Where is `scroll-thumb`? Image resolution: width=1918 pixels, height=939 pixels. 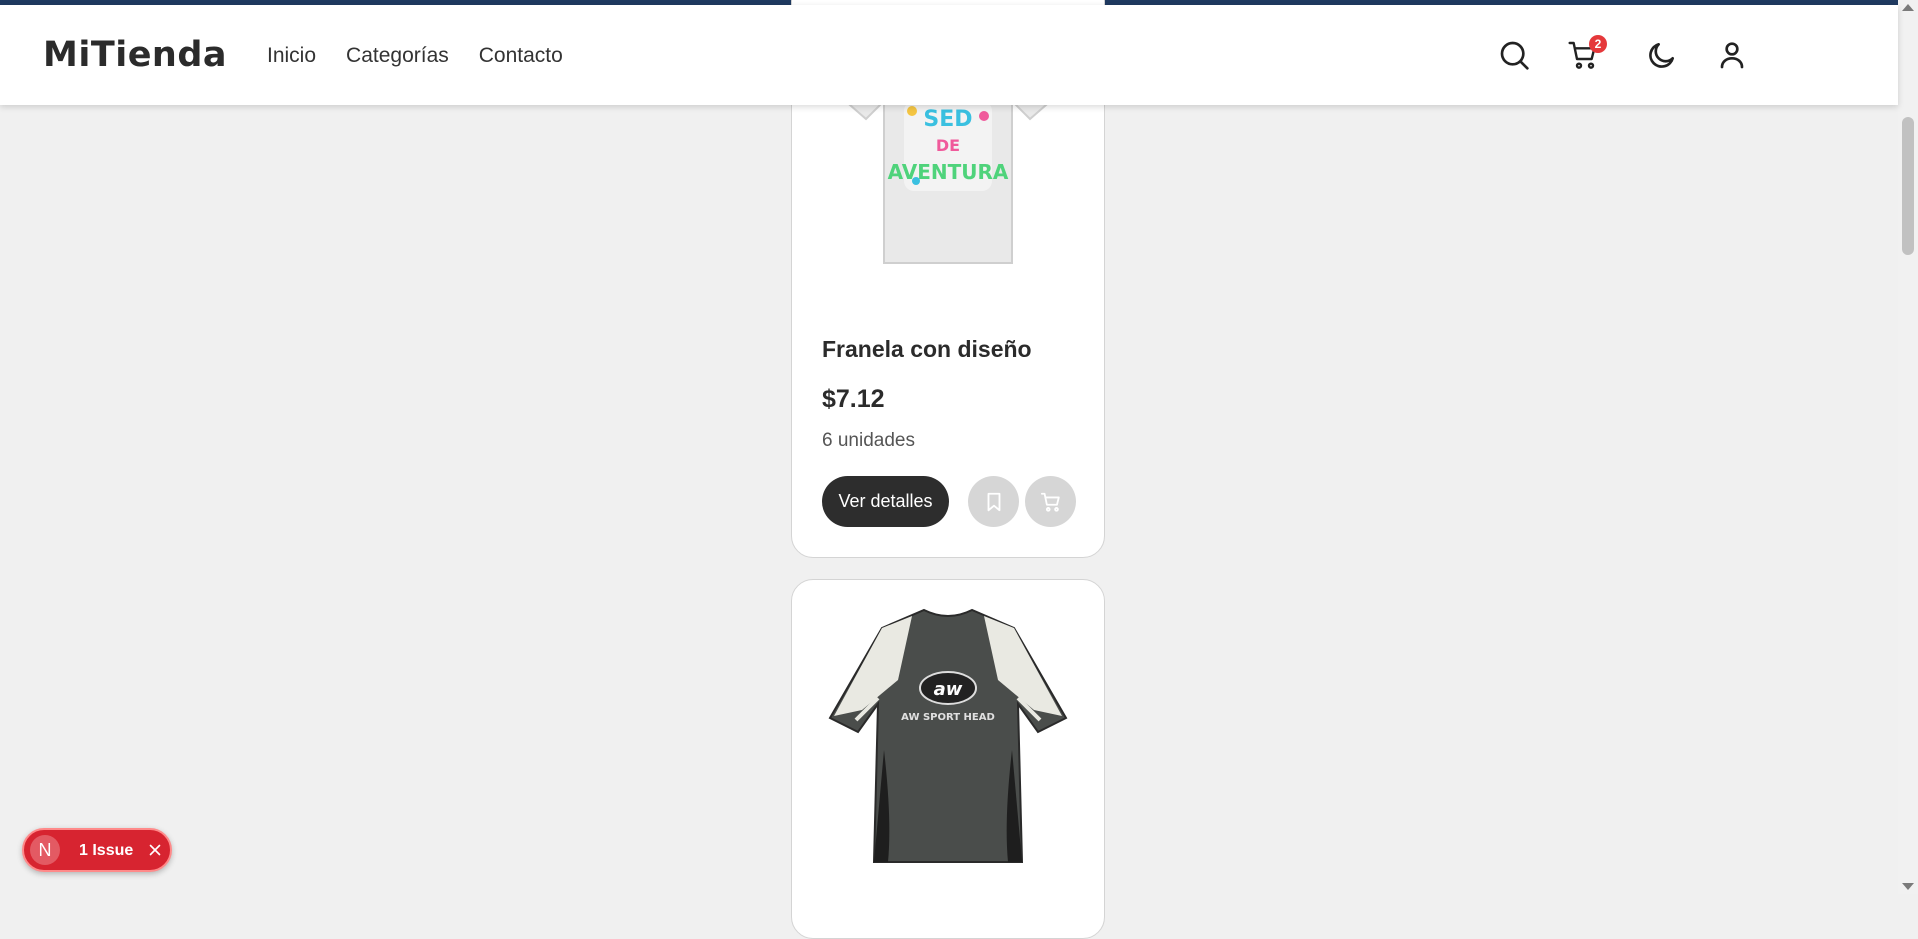 scroll-thumb is located at coordinates (1908, 186).